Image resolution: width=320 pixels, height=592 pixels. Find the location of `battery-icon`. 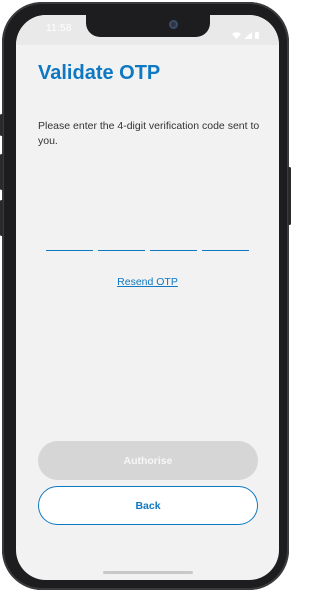

battery-icon is located at coordinates (257, 33).